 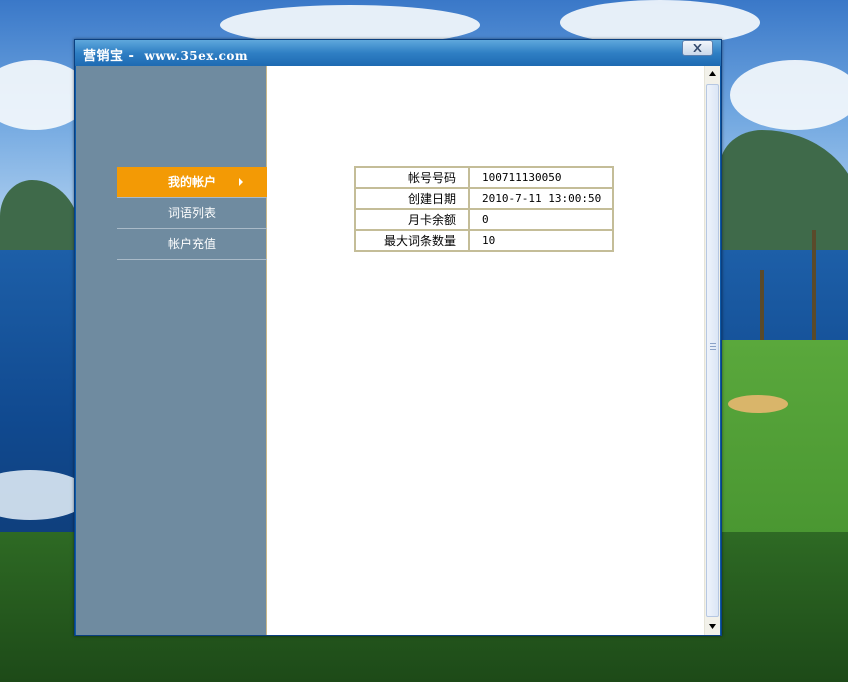 I want to click on sidebar-item-label: 我的帐户, so click(x=191, y=182).